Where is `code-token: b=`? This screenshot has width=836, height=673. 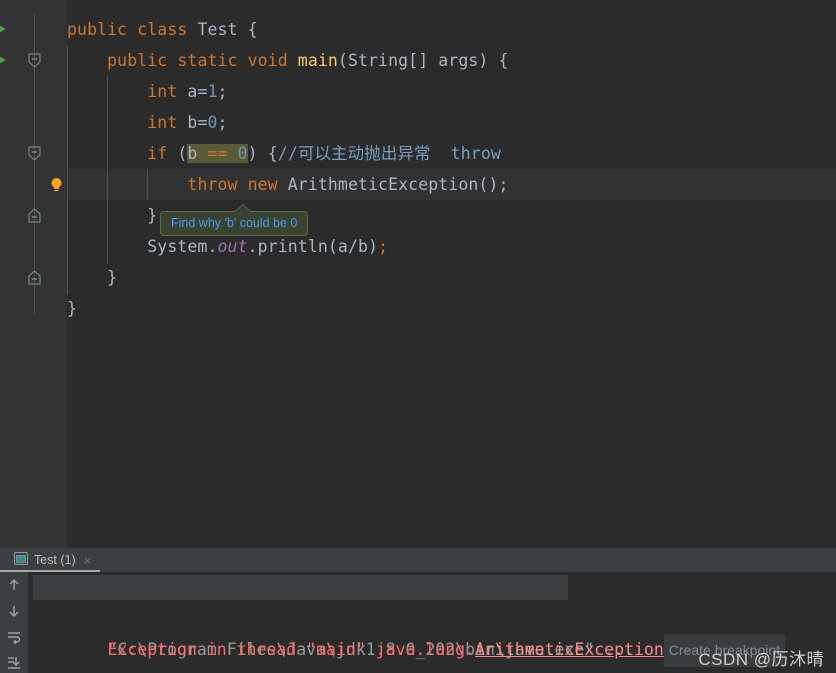
code-token: b= is located at coordinates (197, 122).